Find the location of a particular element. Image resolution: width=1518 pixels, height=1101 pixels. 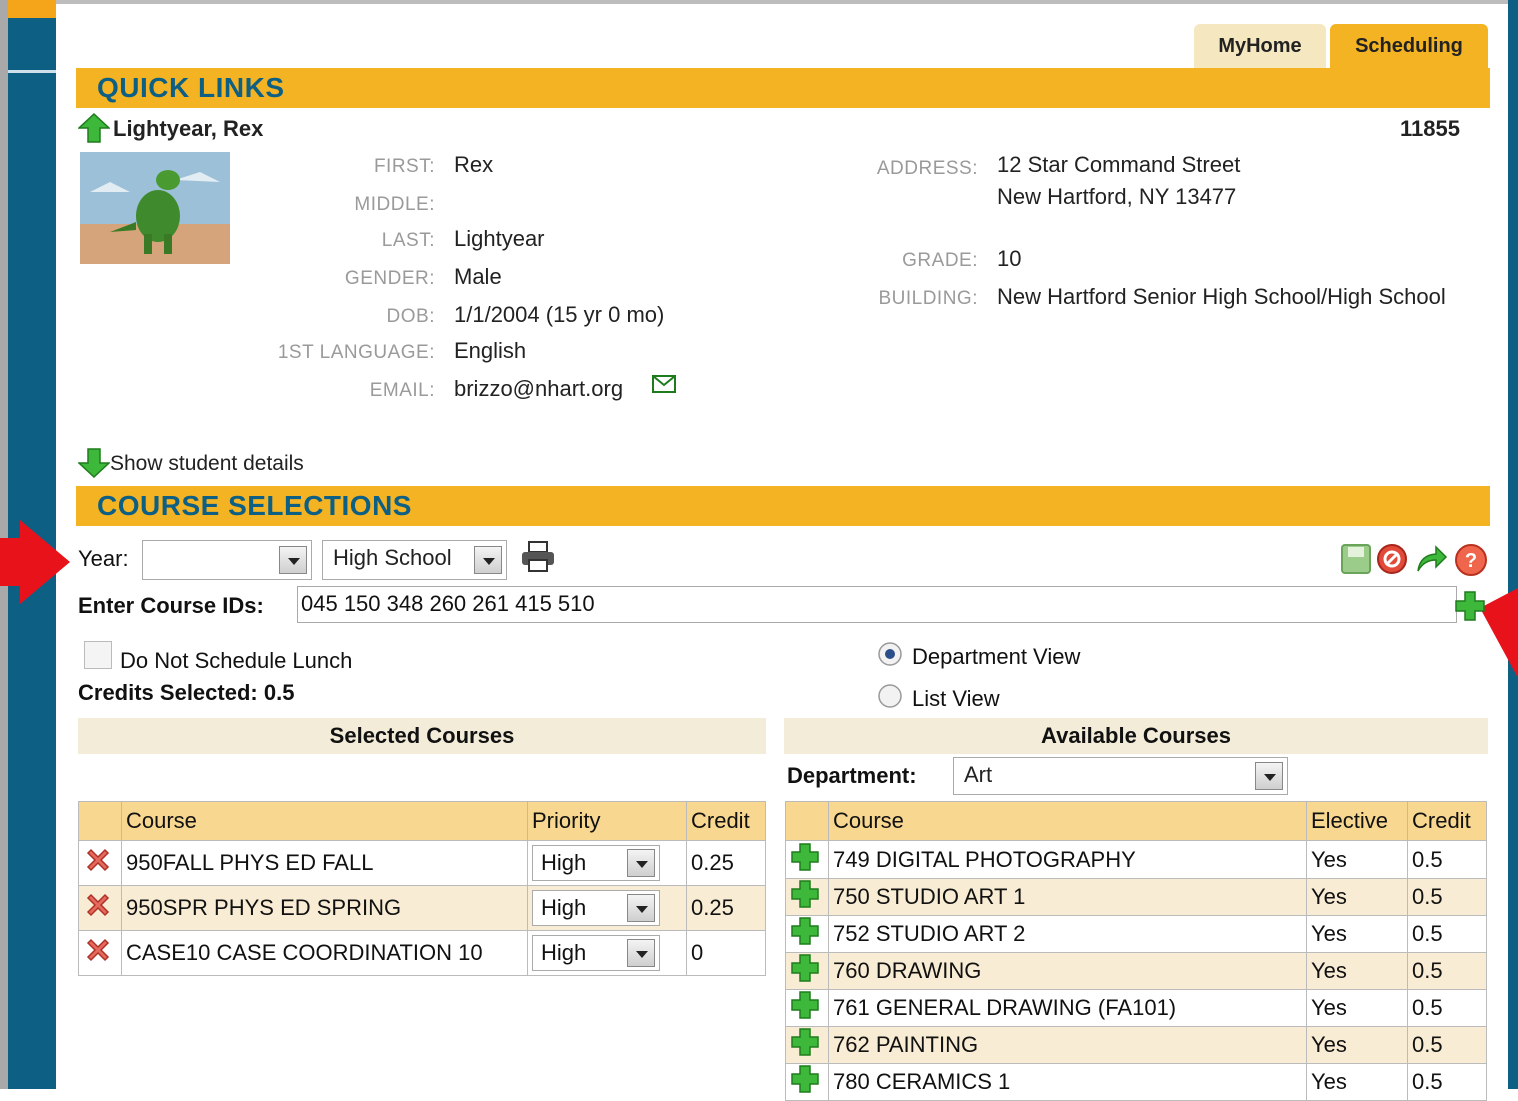

show-student-details-link: Show student details is located at coordinates (207, 464).